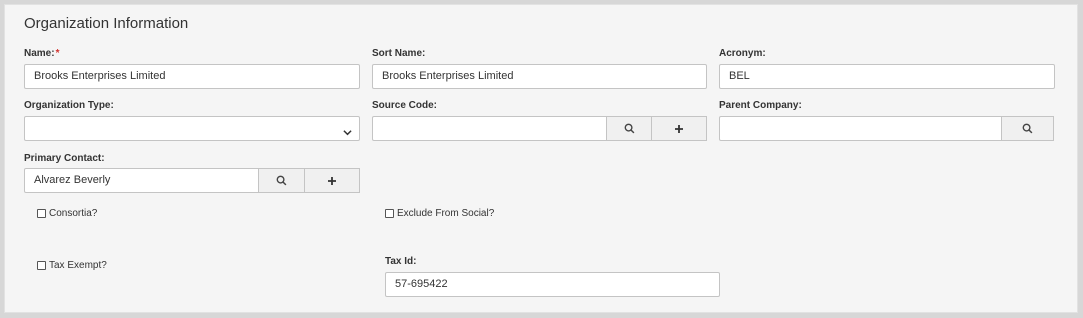  Describe the element at coordinates (69, 105) in the screenshot. I see `organization-type-label: Organization Type:` at that location.